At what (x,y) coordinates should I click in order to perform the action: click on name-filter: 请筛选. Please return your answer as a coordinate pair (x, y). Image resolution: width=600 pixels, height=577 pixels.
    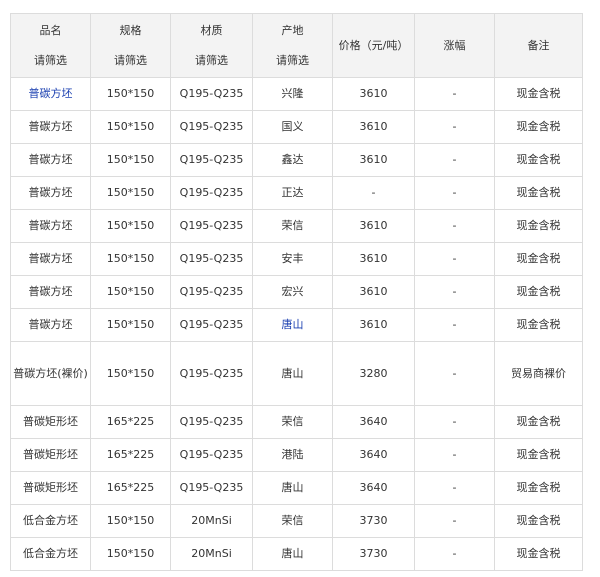
    Looking at the image, I should click on (50, 61).